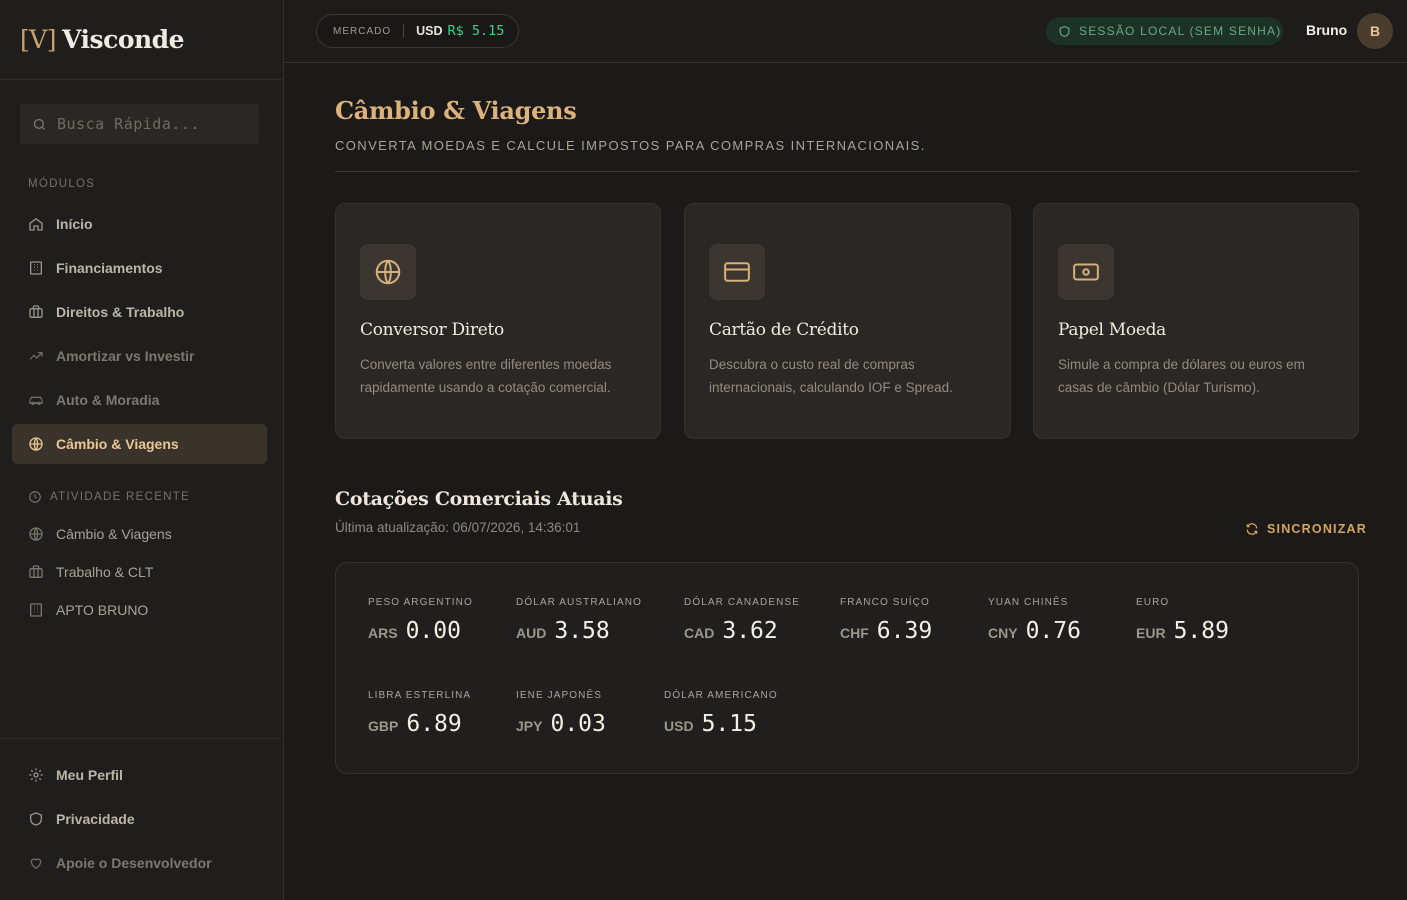 The width and height of the screenshot is (1407, 900). I want to click on avatar: B, so click(1375, 31).